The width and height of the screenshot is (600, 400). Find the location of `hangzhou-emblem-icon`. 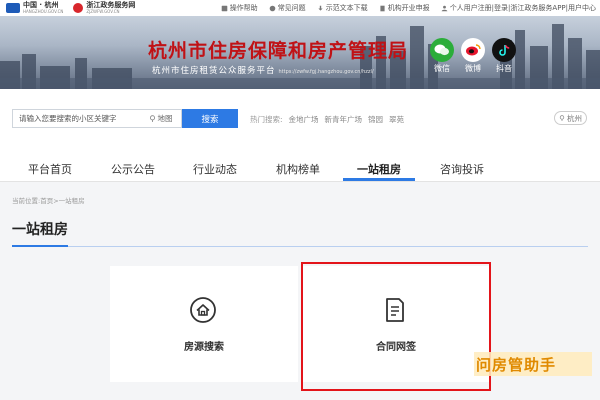

hangzhou-emblem-icon is located at coordinates (13, 8).